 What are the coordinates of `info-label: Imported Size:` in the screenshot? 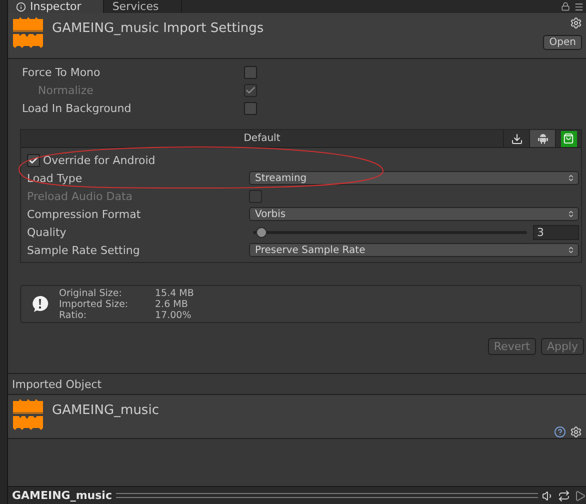 It's located at (94, 304).